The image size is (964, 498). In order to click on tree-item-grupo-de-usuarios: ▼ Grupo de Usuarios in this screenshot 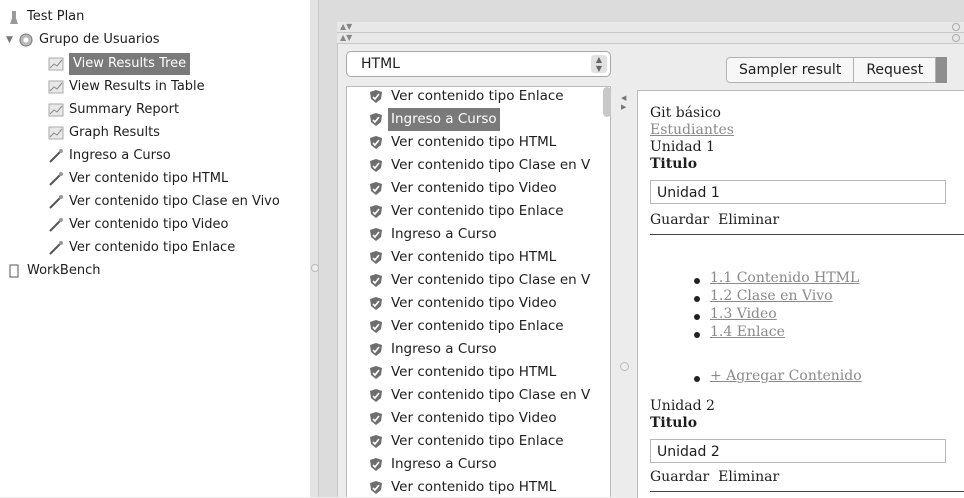, I will do `click(83, 40)`.